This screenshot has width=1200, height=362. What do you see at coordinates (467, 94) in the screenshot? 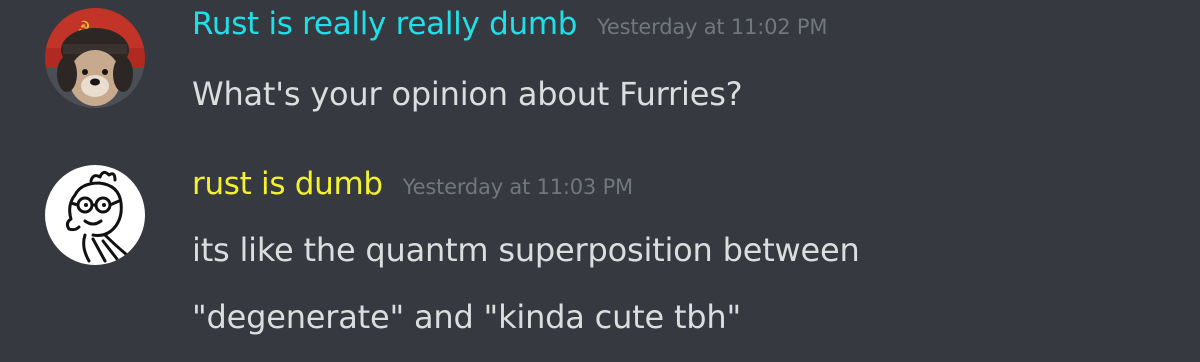
I see `message-text: What's your opinion about Furries?` at bounding box center [467, 94].